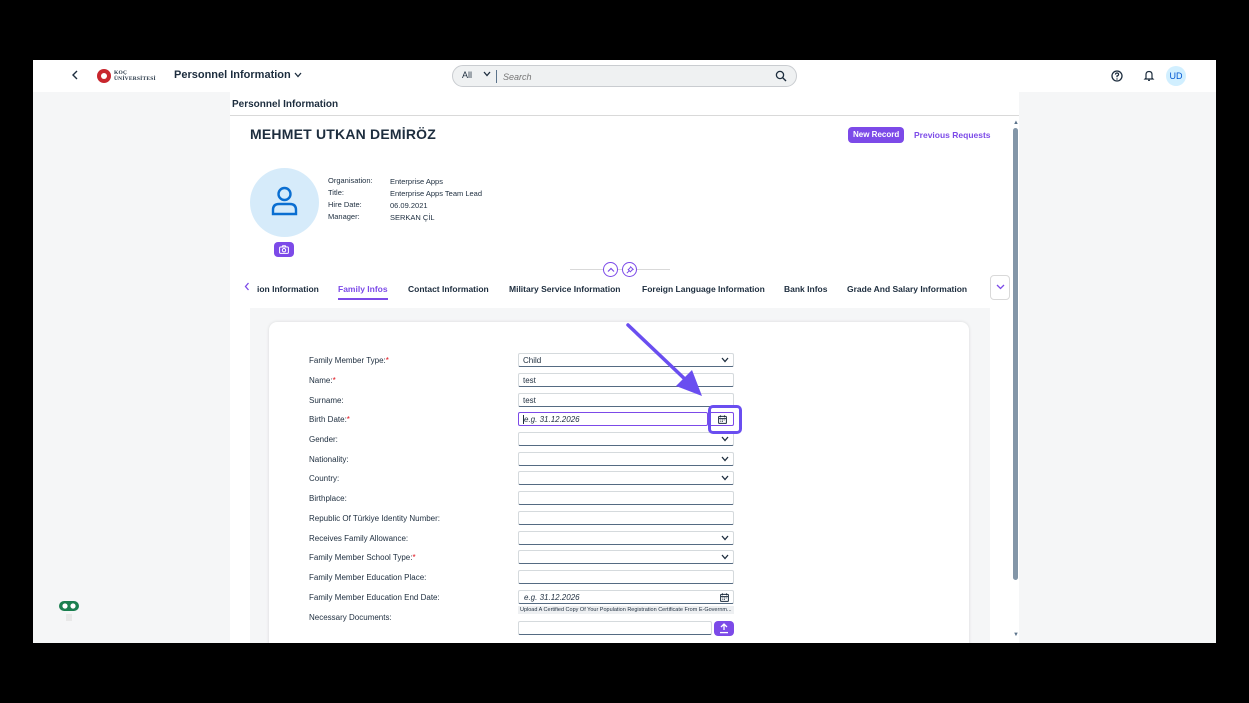 The width and height of the screenshot is (1249, 703). What do you see at coordinates (350, 617) in the screenshot?
I see `label-necessary-documents: Necessary Documents:` at bounding box center [350, 617].